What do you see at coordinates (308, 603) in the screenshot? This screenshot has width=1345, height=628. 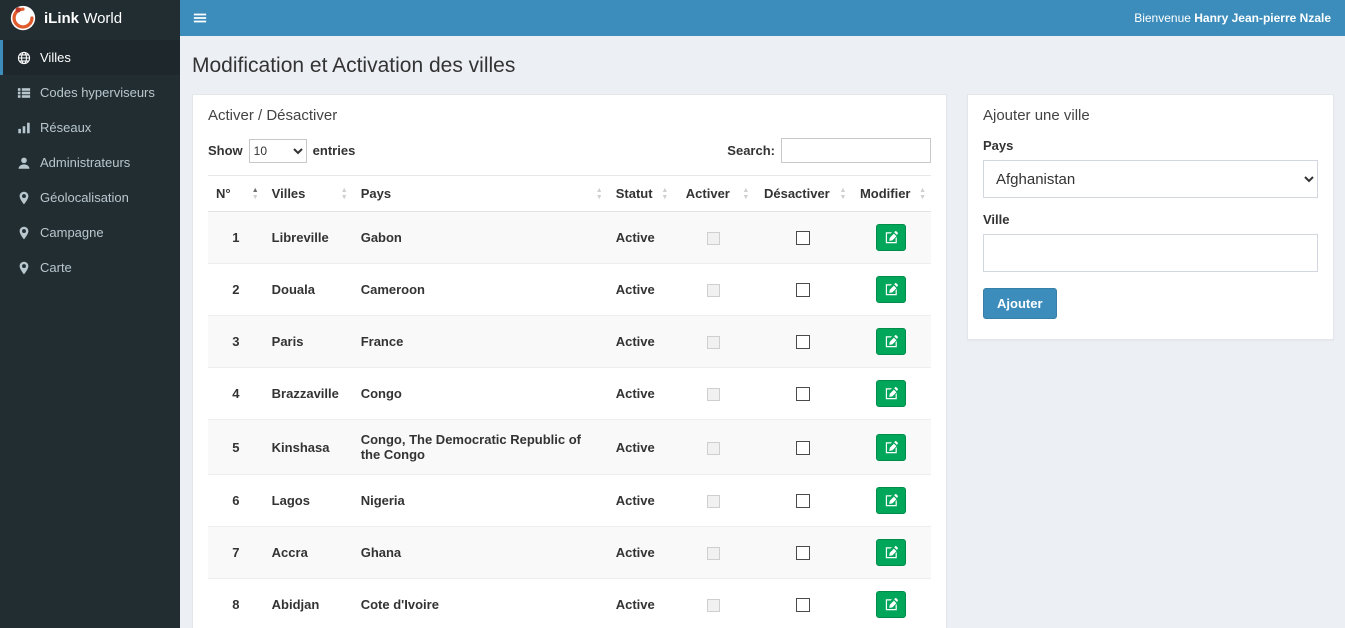 I see `cell-ville: Abidjan` at bounding box center [308, 603].